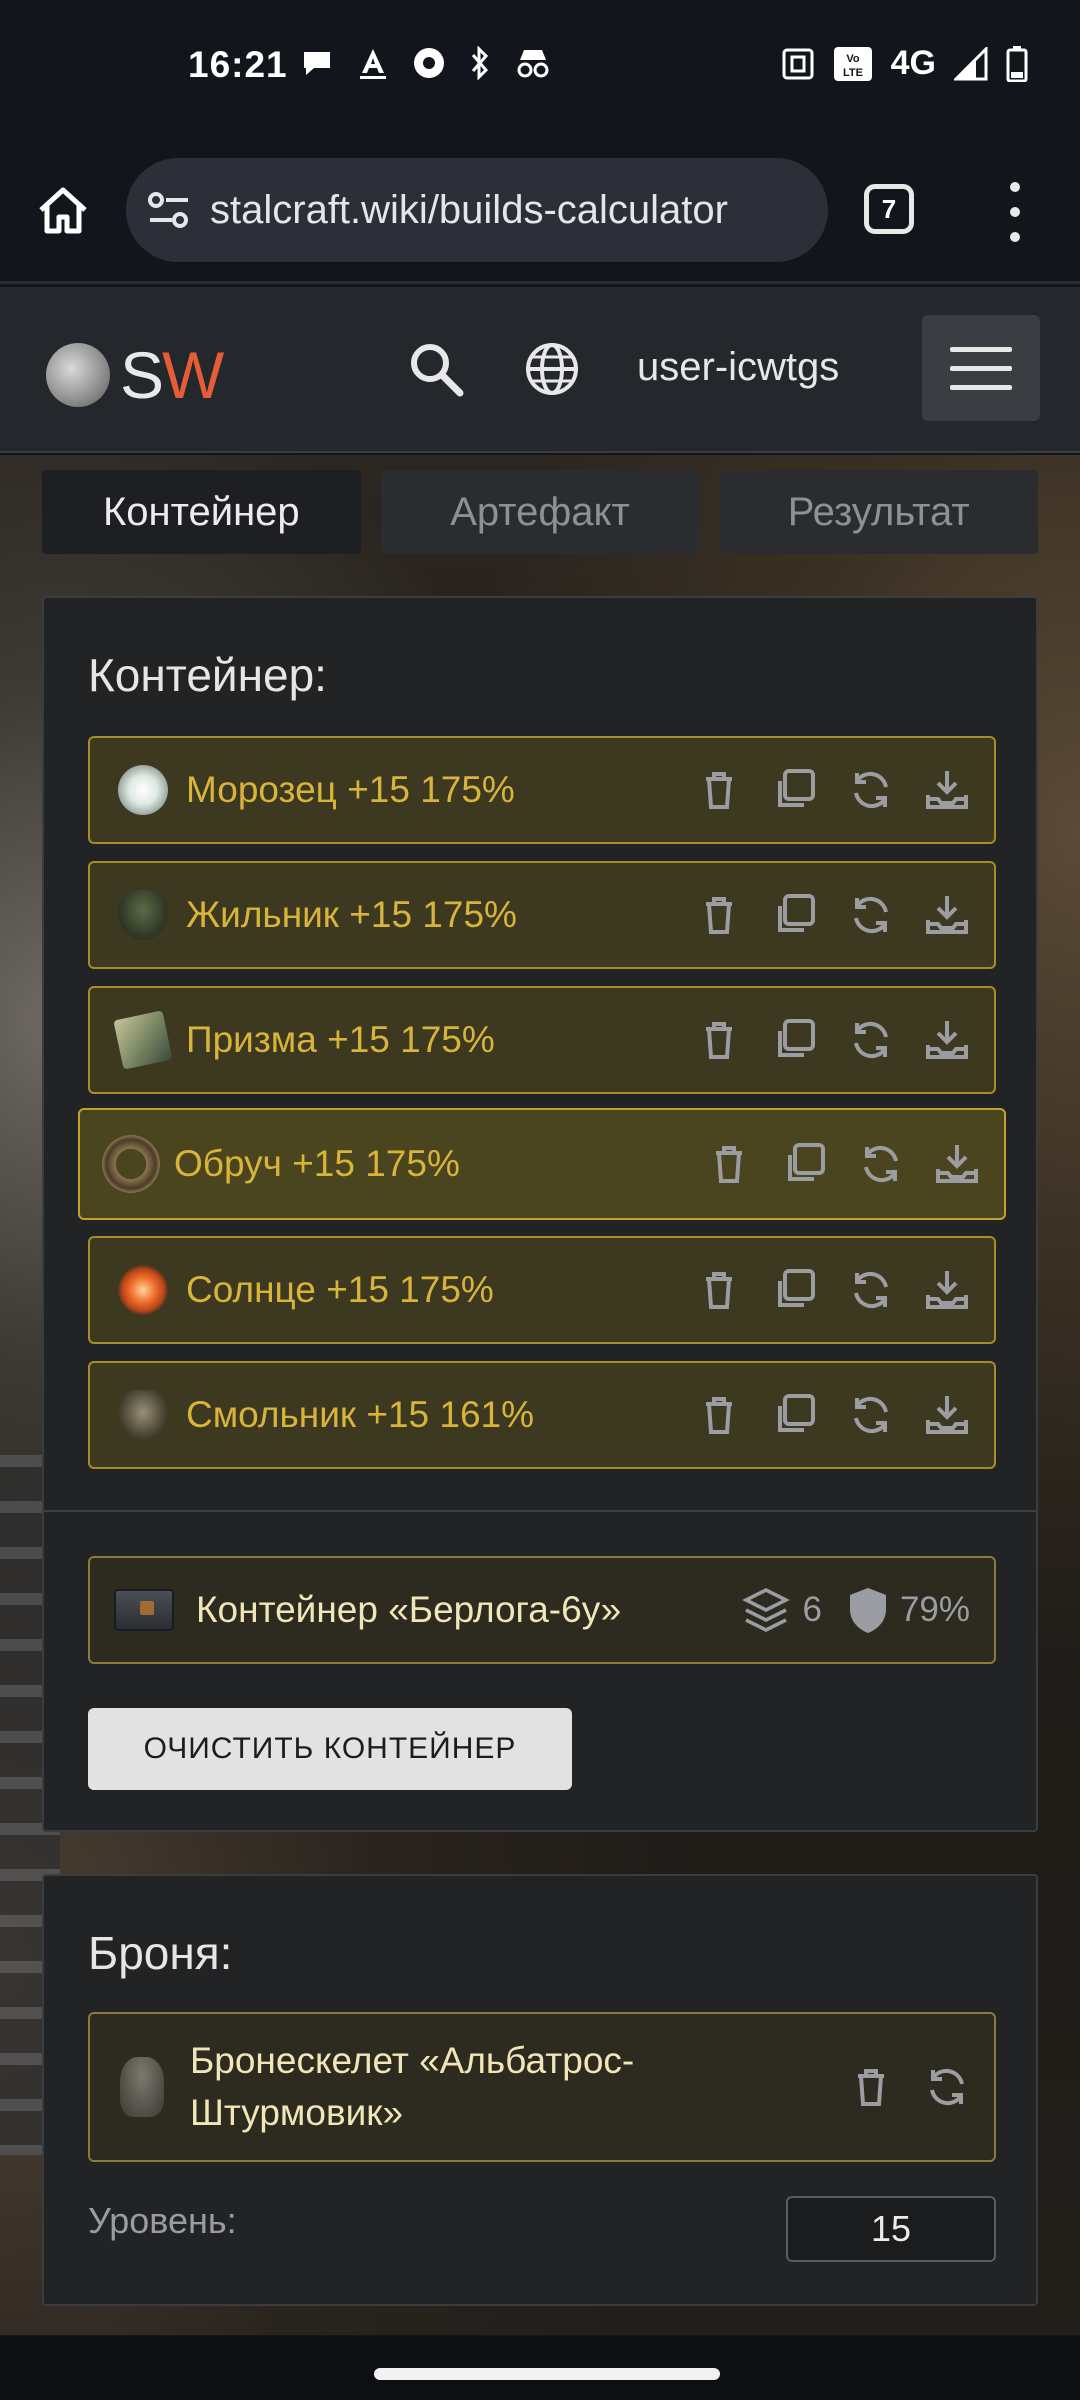  I want to click on container-label: Контейнер «Берлога-6у», so click(409, 1609).